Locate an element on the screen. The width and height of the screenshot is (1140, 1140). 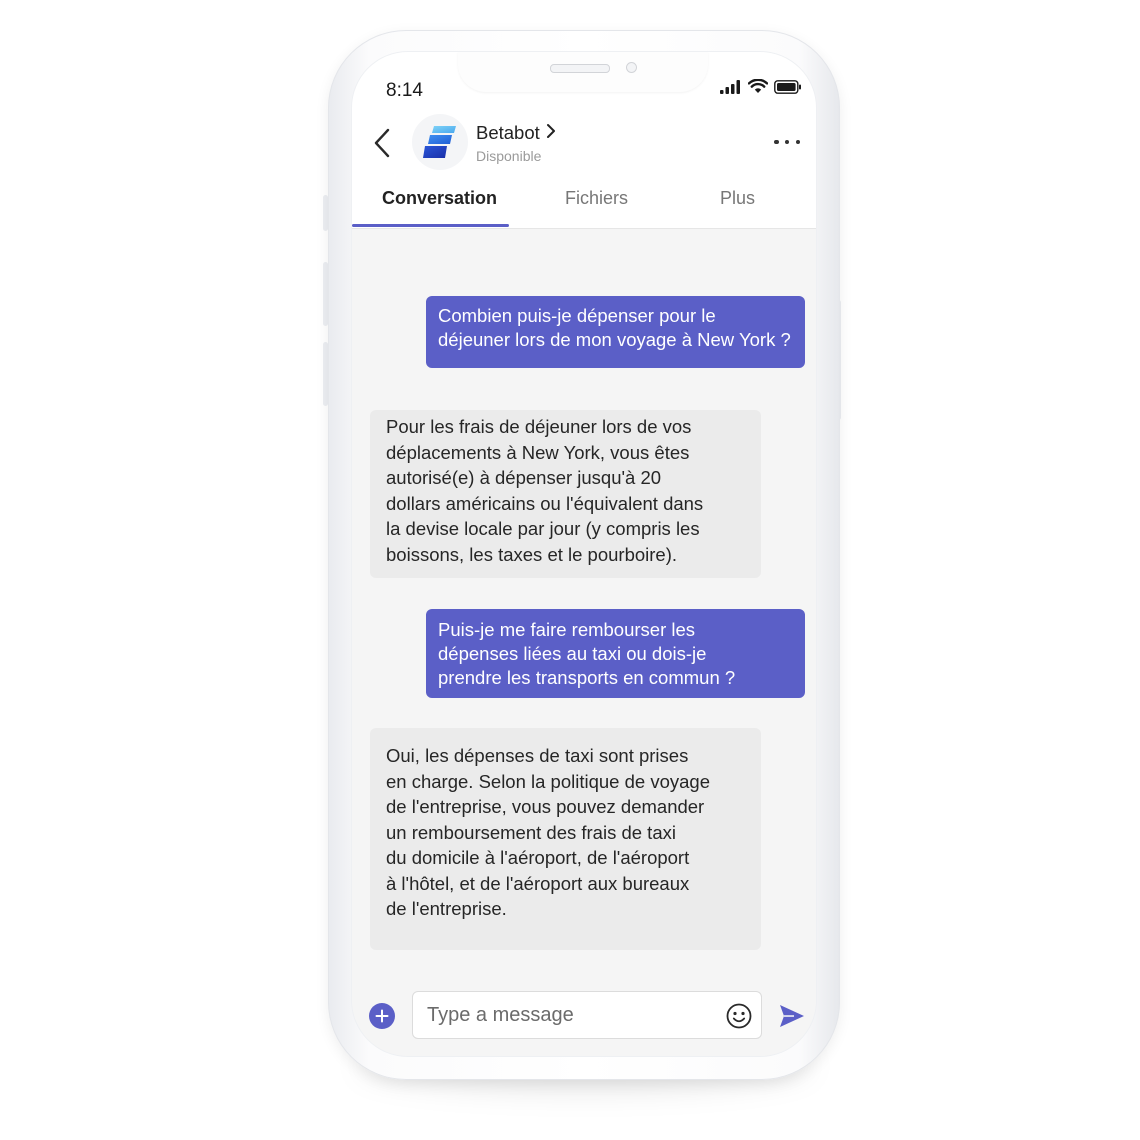
chevron-left-icon is located at coordinates (382, 143).